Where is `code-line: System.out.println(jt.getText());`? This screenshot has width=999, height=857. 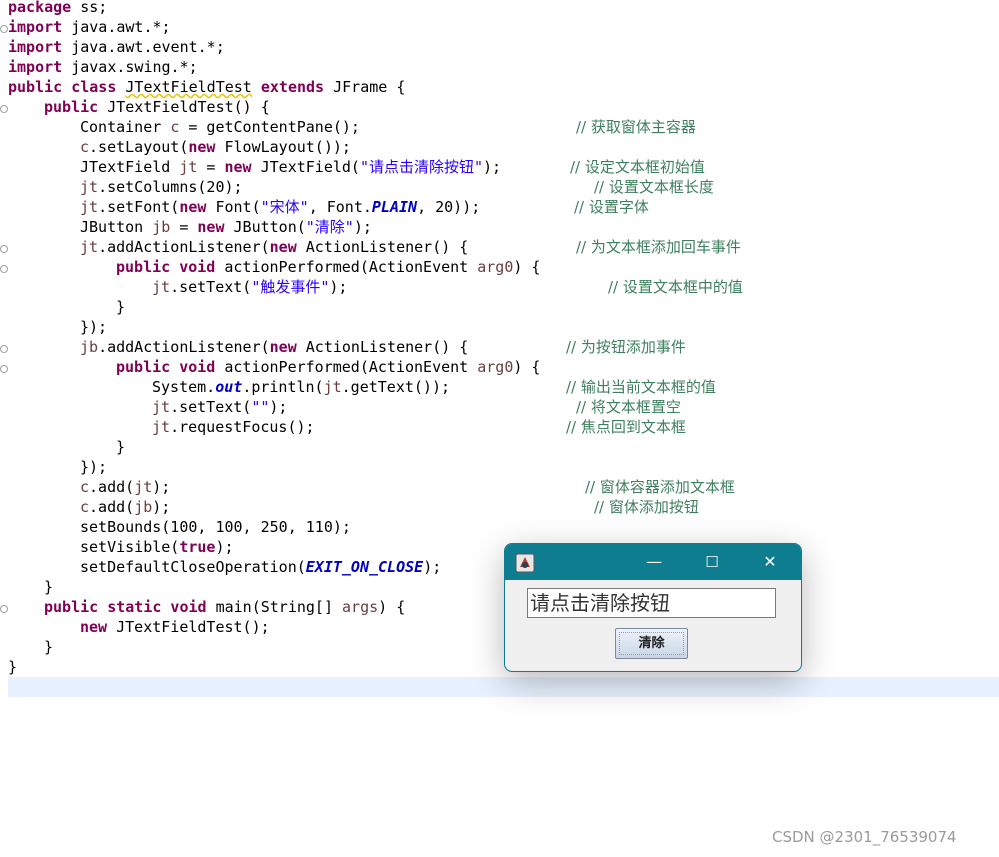
code-line: System.out.println(jt.getText()); is located at coordinates (301, 387).